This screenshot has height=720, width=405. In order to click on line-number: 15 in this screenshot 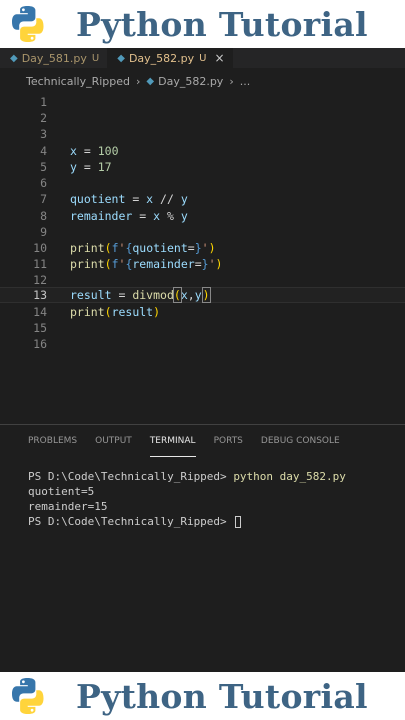, I will do `click(40, 328)`.